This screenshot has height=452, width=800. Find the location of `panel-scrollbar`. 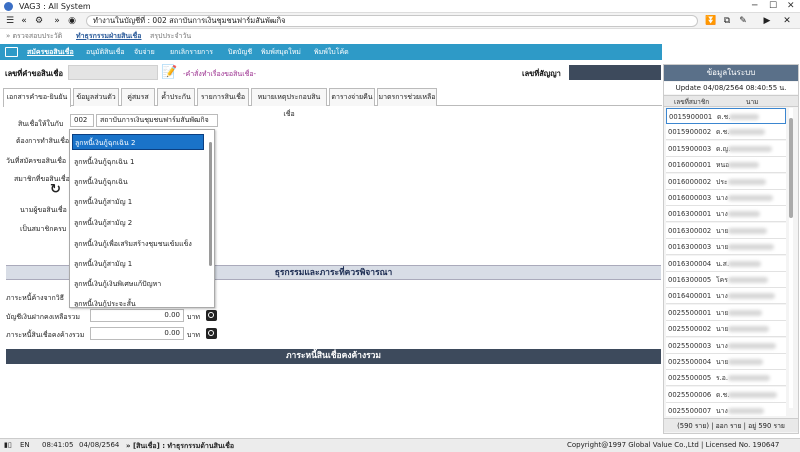

panel-scrollbar is located at coordinates (791, 258).